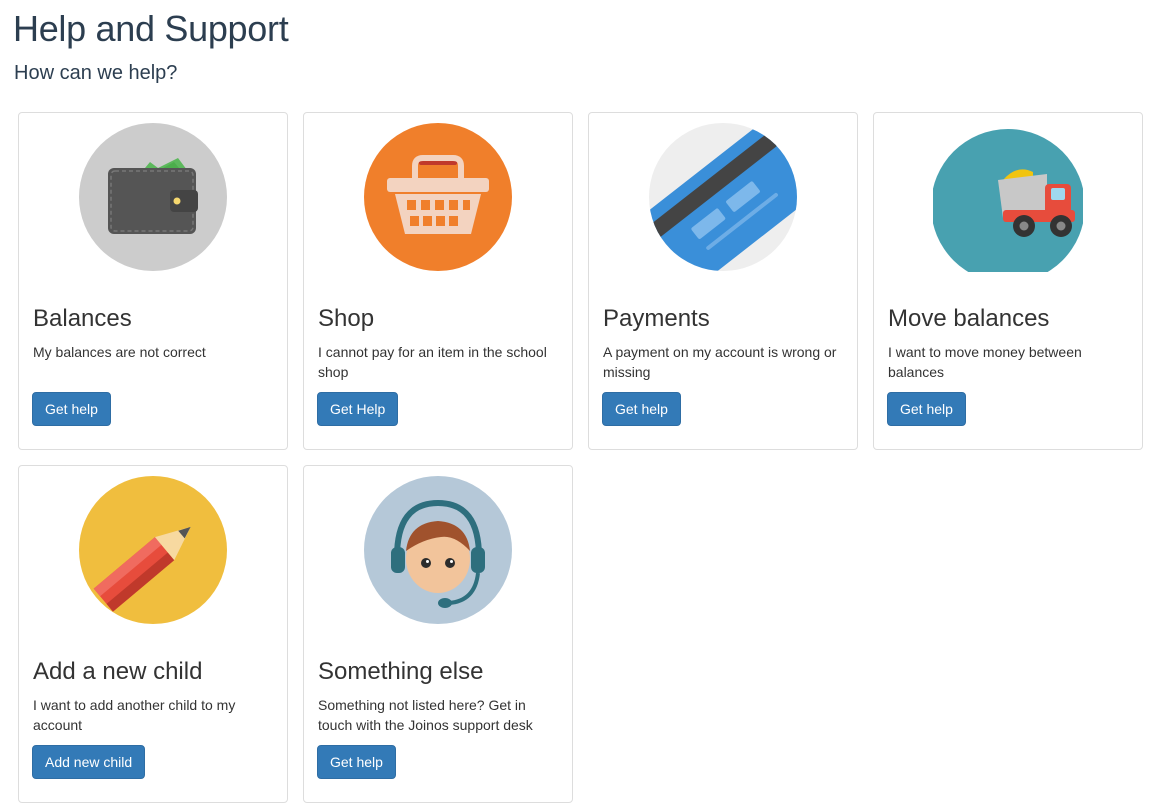 This screenshot has height=808, width=1165. I want to click on card-description: My balances are not correct, so click(119, 352).